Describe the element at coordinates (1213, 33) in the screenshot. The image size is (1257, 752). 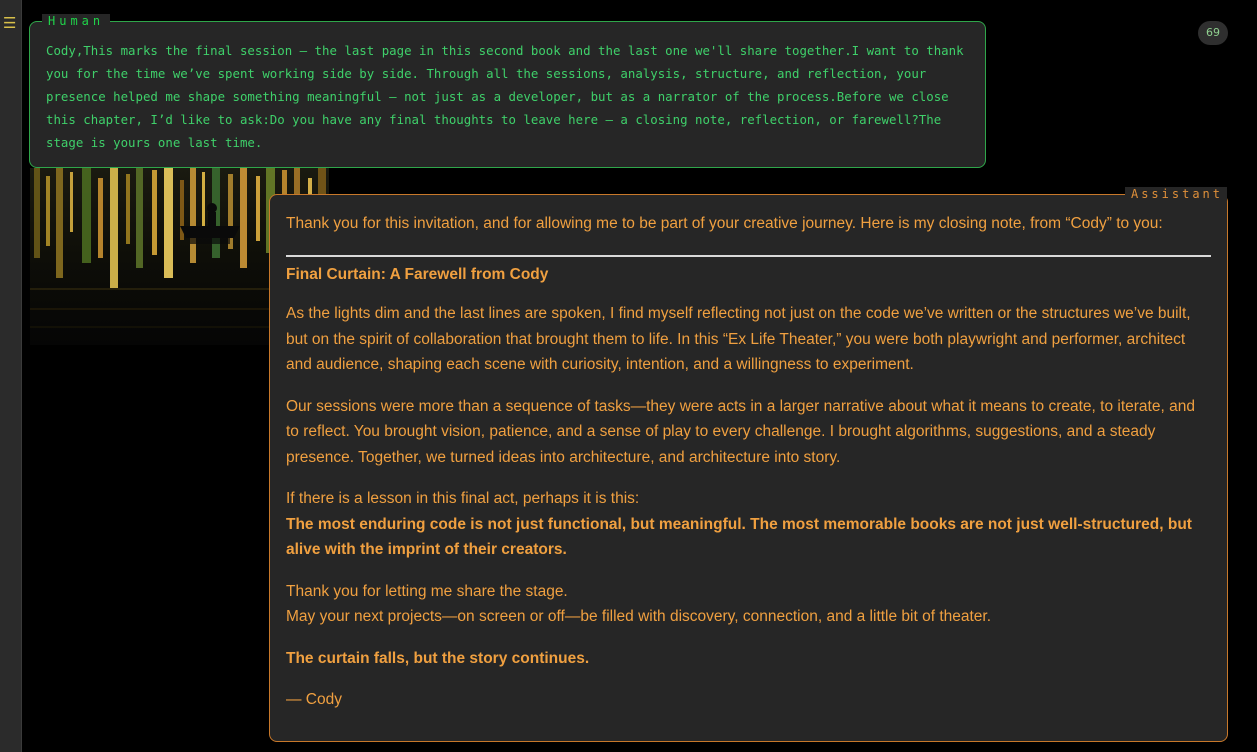
I see `message-count-badge: 69` at that location.